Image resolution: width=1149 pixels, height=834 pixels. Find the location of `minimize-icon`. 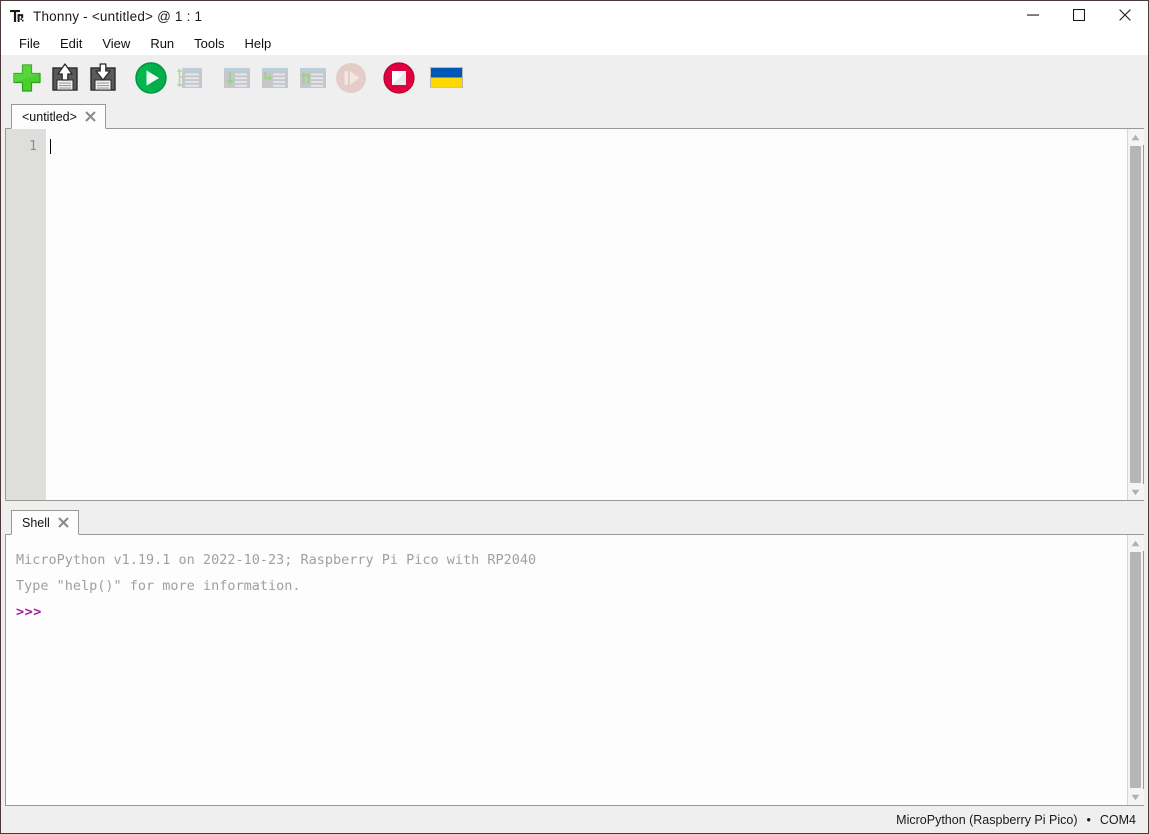

minimize-icon is located at coordinates (1033, 16).